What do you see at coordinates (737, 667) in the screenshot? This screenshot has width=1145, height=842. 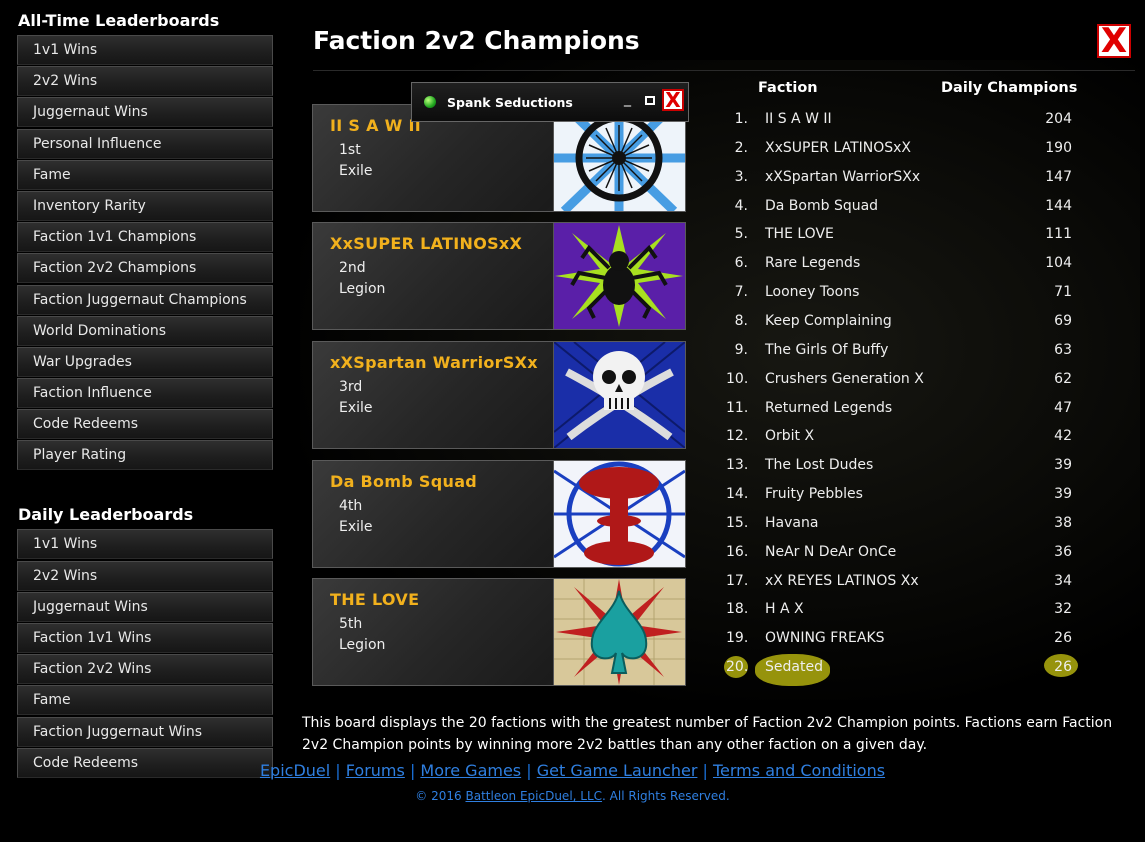 I see `rank-number: 20.` at bounding box center [737, 667].